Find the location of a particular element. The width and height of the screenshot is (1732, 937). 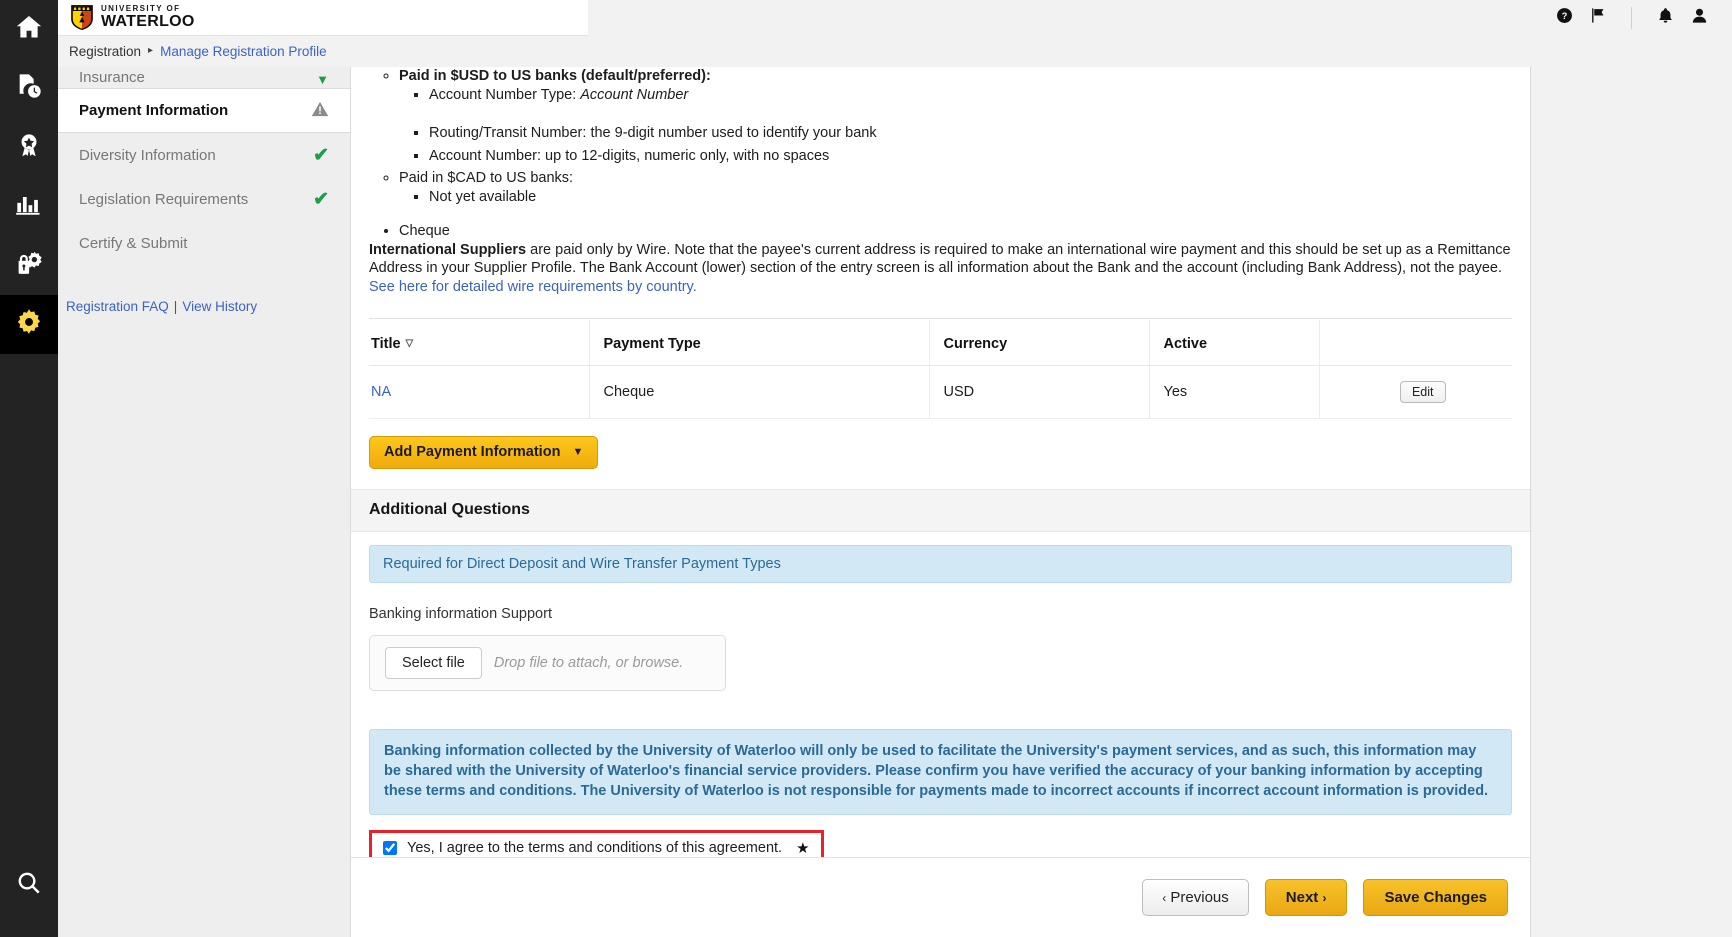

previous-button-label: Previous is located at coordinates (1199, 897).